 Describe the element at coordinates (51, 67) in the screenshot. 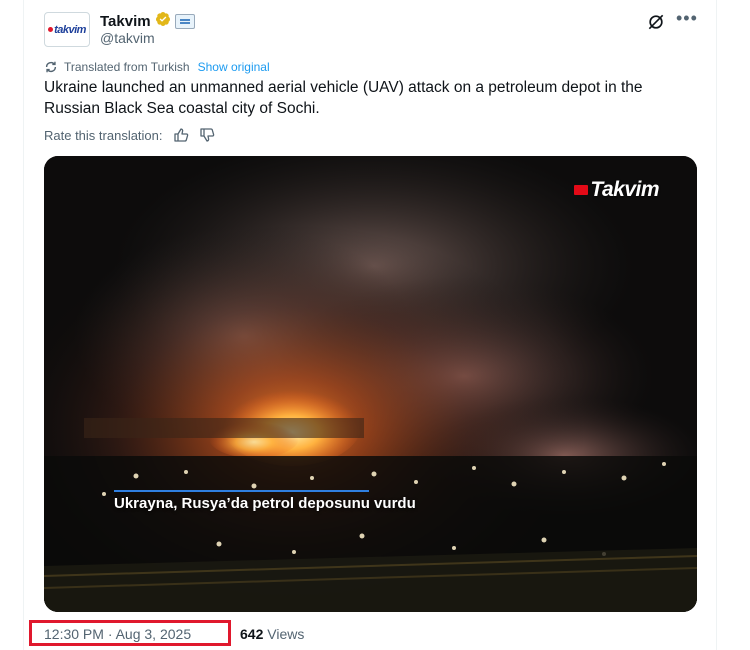

I see `translate-icon` at that location.